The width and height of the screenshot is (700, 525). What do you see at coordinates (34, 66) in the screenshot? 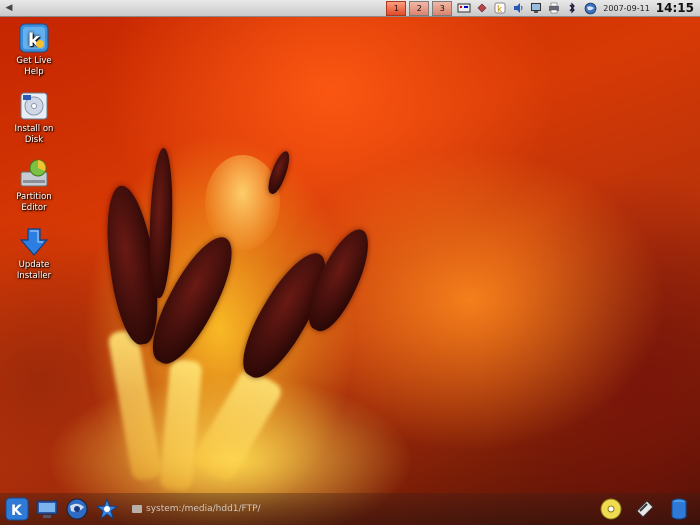
I see `desktop-icon-label: Get Live Help` at bounding box center [34, 66].